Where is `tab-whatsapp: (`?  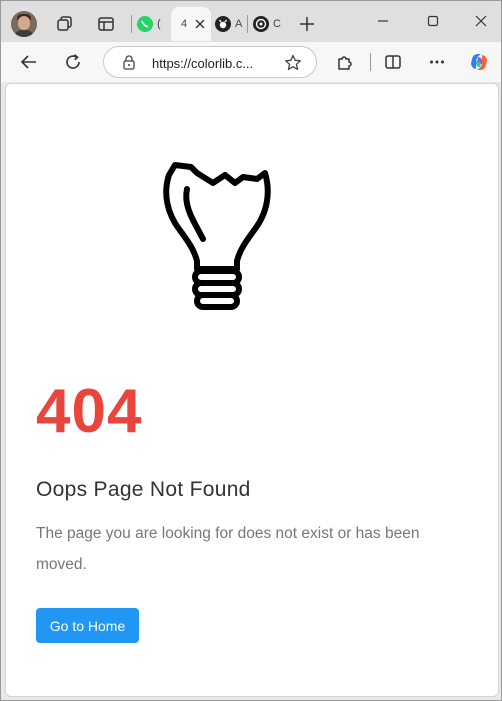 tab-whatsapp: ( is located at coordinates (149, 24).